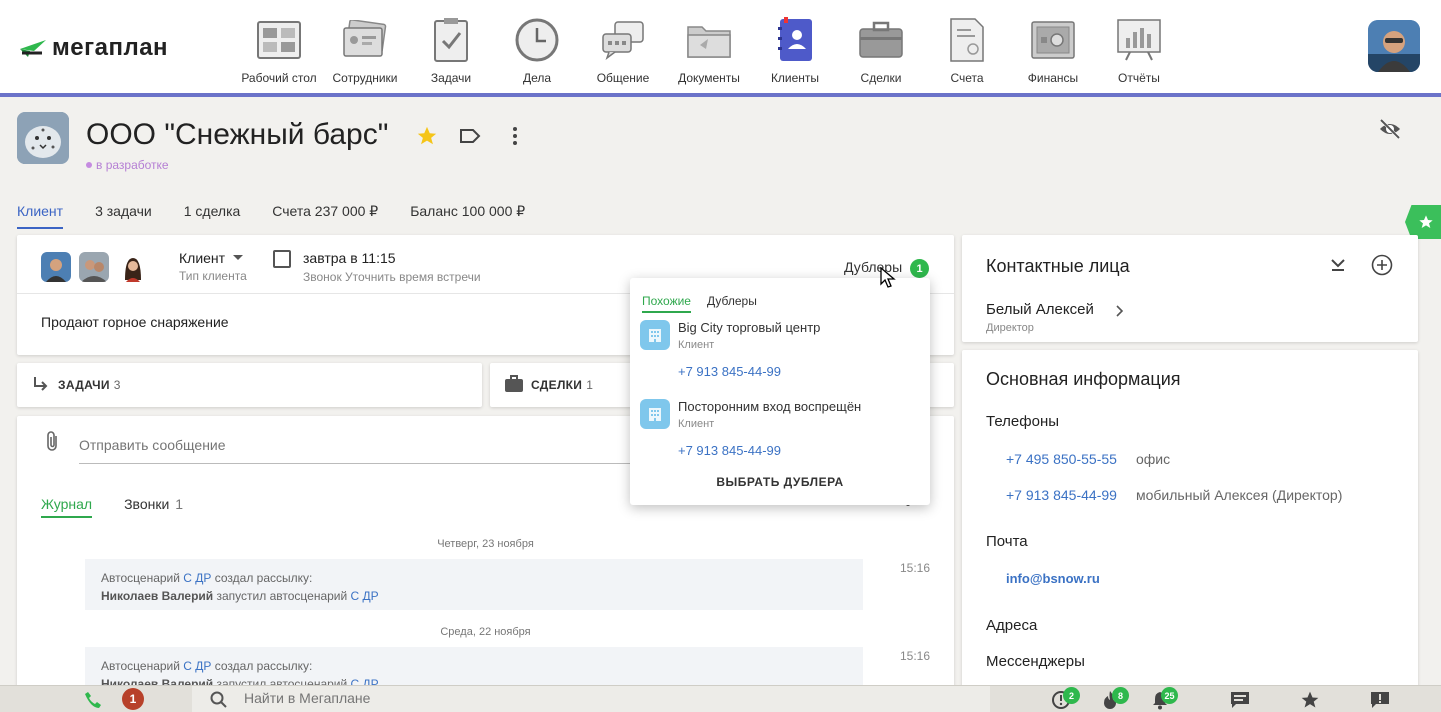 The height and width of the screenshot is (712, 1441). Describe the element at coordinates (41, 384) in the screenshot. I see `subtask-arrow-icon` at that location.